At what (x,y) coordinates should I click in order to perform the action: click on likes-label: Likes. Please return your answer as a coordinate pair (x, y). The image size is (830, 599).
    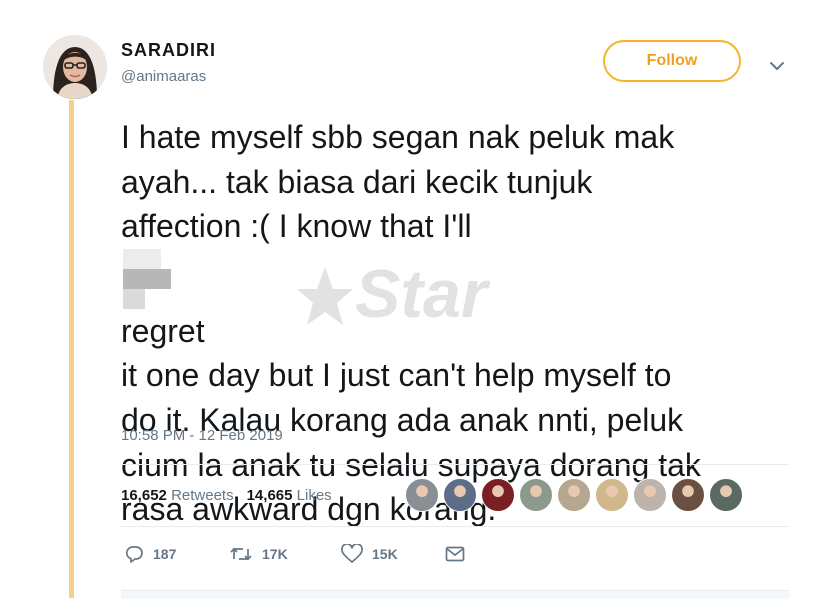
    Looking at the image, I should click on (314, 495).